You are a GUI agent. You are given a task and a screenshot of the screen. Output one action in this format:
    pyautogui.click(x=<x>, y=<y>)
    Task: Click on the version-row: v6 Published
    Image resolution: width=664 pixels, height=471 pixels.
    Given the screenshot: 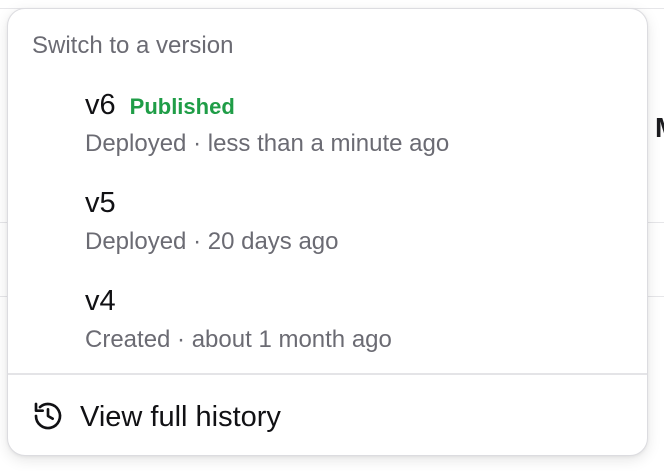 What is the action you would take?
    pyautogui.click(x=160, y=106)
    